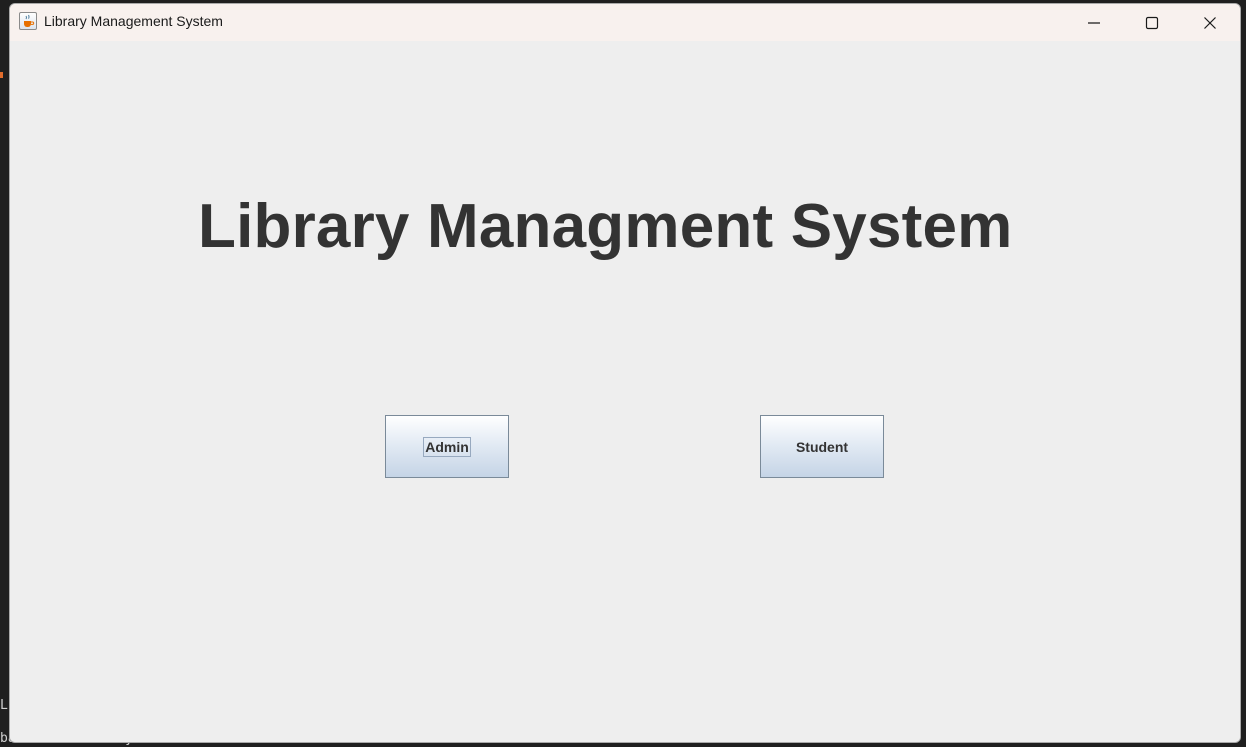 This screenshot has width=1246, height=747. Describe the element at coordinates (605, 226) in the screenshot. I see `page-title: Library Managment System` at that location.